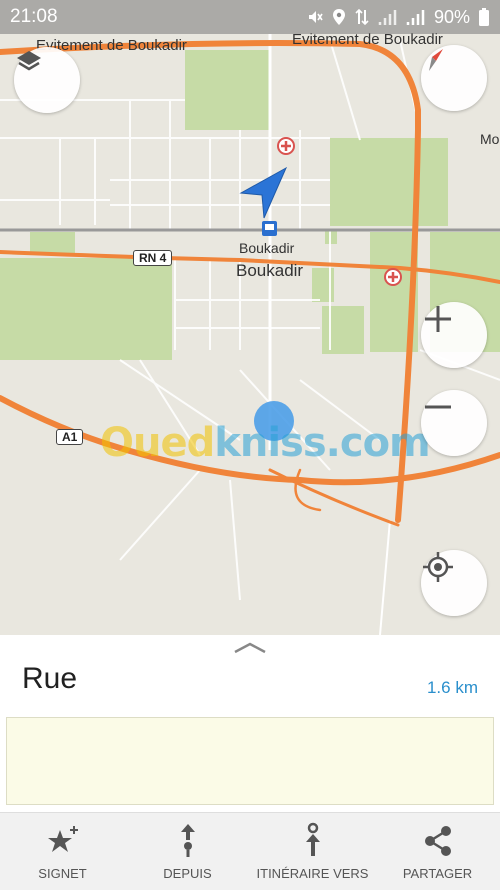 The height and width of the screenshot is (890, 500). Describe the element at coordinates (385, 577) in the screenshot. I see `south-road` at that location.